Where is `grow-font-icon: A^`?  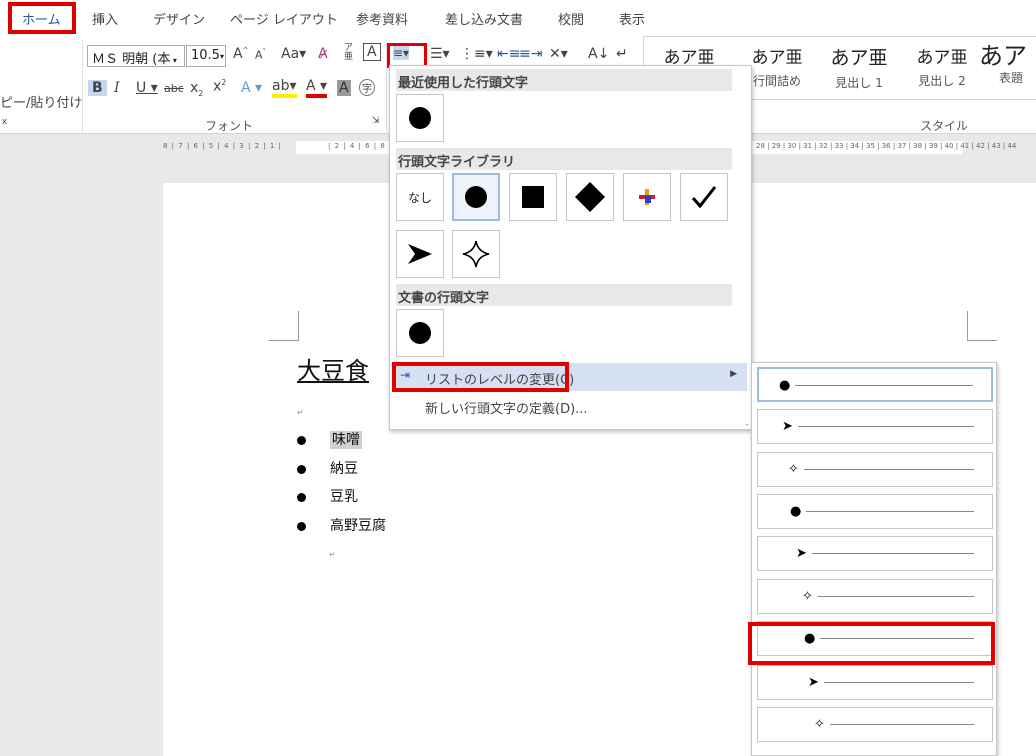 grow-font-icon: A^ is located at coordinates (240, 54).